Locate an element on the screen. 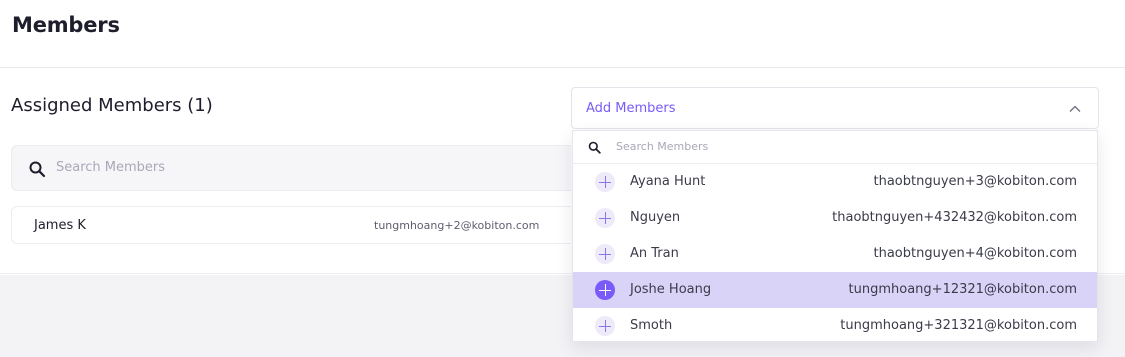 This screenshot has width=1125, height=357. dropdown-option: Smoth tungmhoang+321321@kobiton.com is located at coordinates (835, 326).